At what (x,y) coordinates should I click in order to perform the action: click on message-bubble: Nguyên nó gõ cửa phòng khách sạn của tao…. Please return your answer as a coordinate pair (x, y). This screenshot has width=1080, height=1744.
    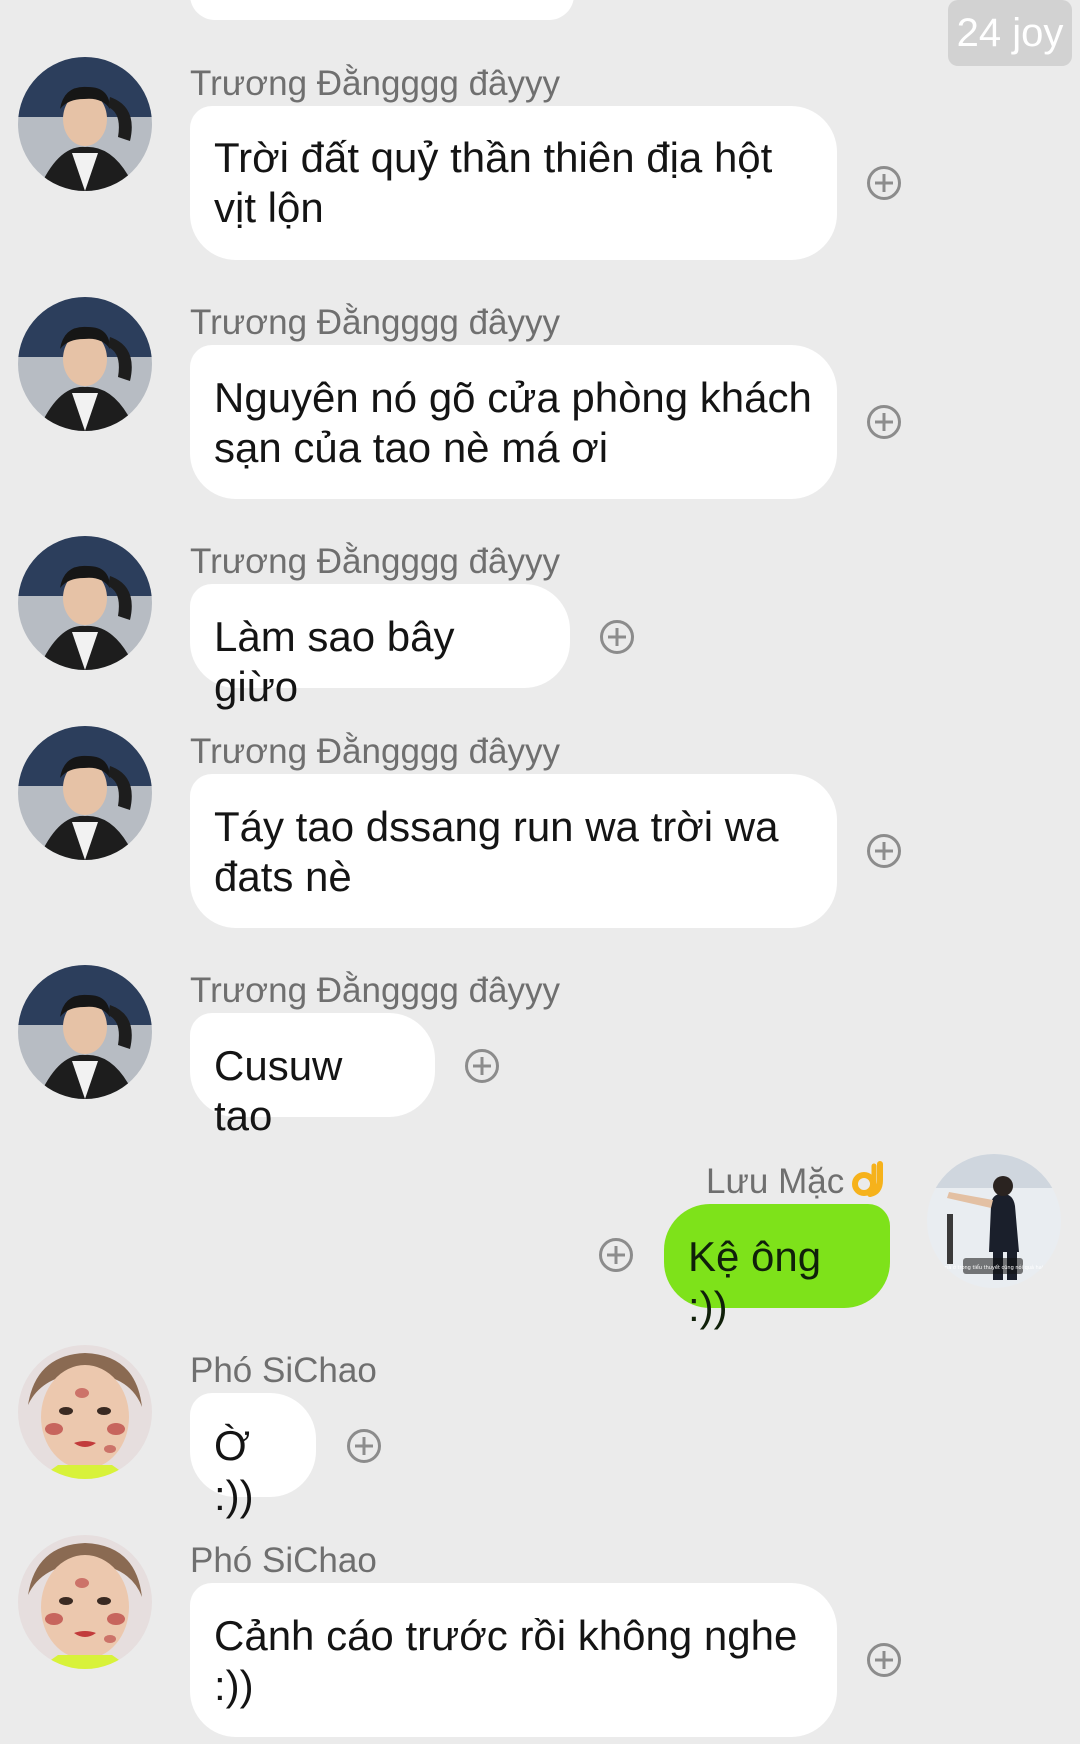
    Looking at the image, I should click on (513, 422).